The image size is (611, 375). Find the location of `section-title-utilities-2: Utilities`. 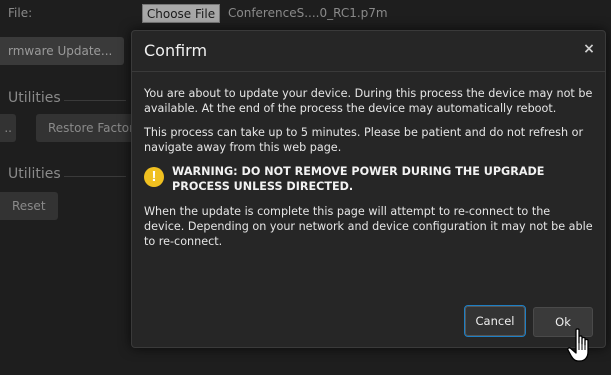

section-title-utilities-2: Utilities is located at coordinates (34, 174).